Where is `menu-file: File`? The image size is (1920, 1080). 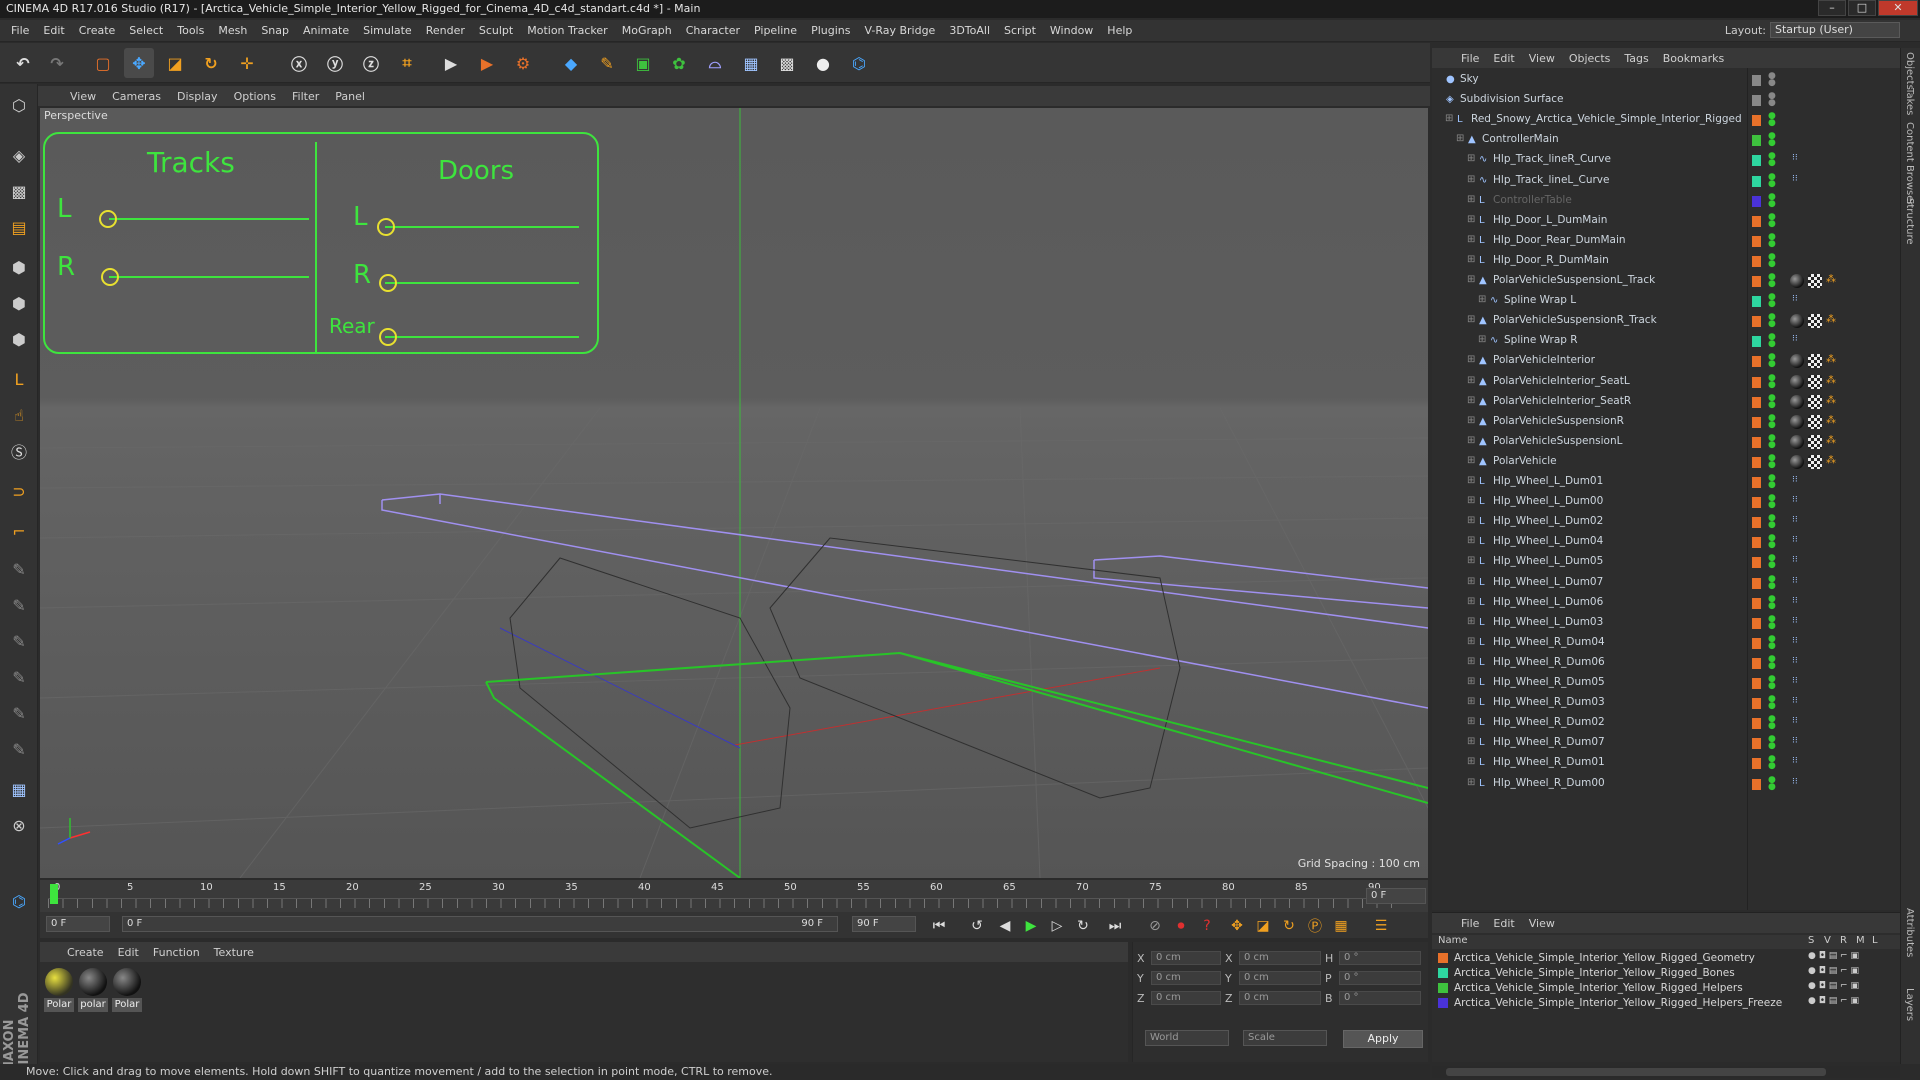 menu-file: File is located at coordinates (20, 30).